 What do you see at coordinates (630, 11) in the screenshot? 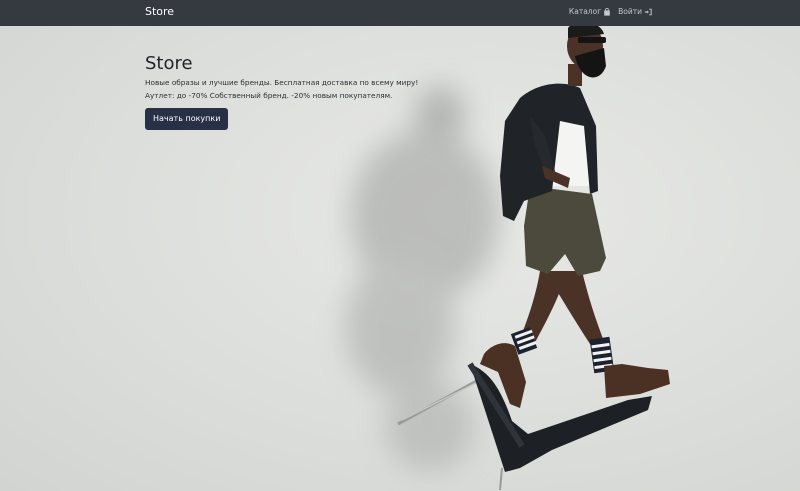
I see `nav-login-label: Войти` at bounding box center [630, 11].